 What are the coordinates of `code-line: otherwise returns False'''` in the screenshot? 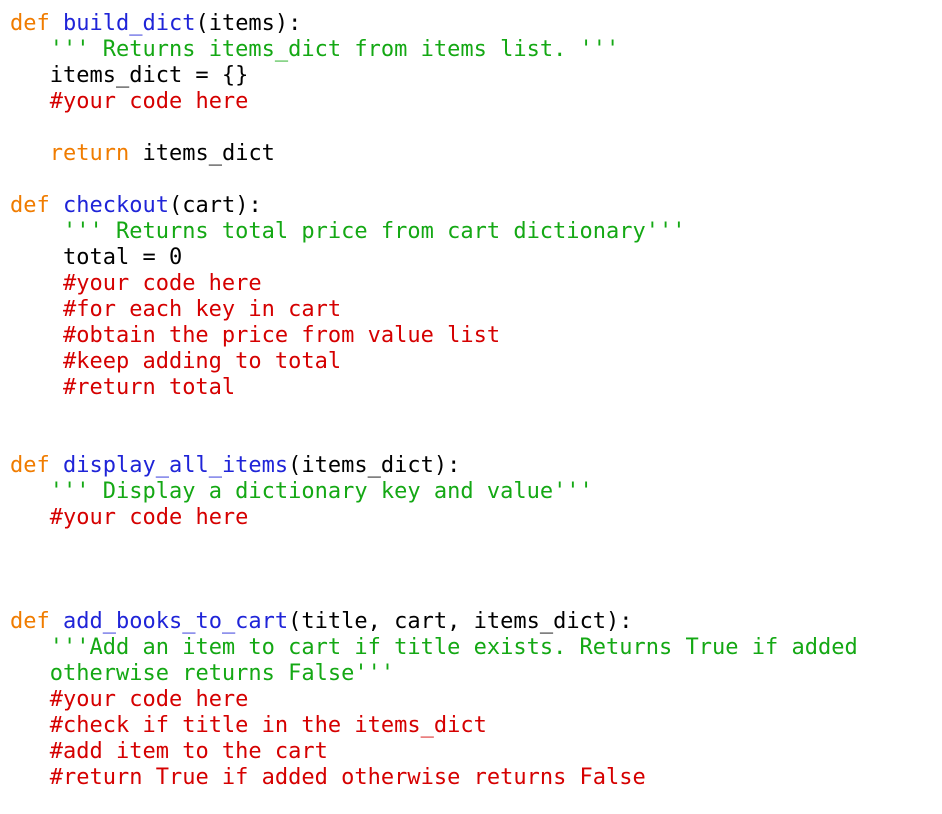 It's located at (434, 674).